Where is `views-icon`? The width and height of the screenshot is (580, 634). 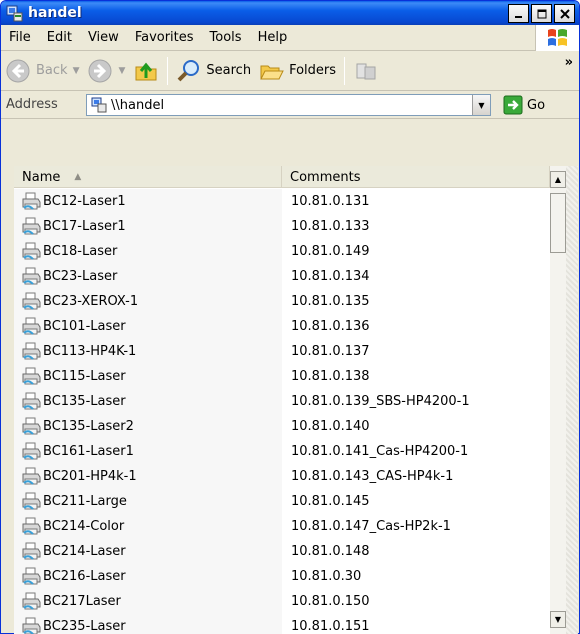 views-icon is located at coordinates (366, 71).